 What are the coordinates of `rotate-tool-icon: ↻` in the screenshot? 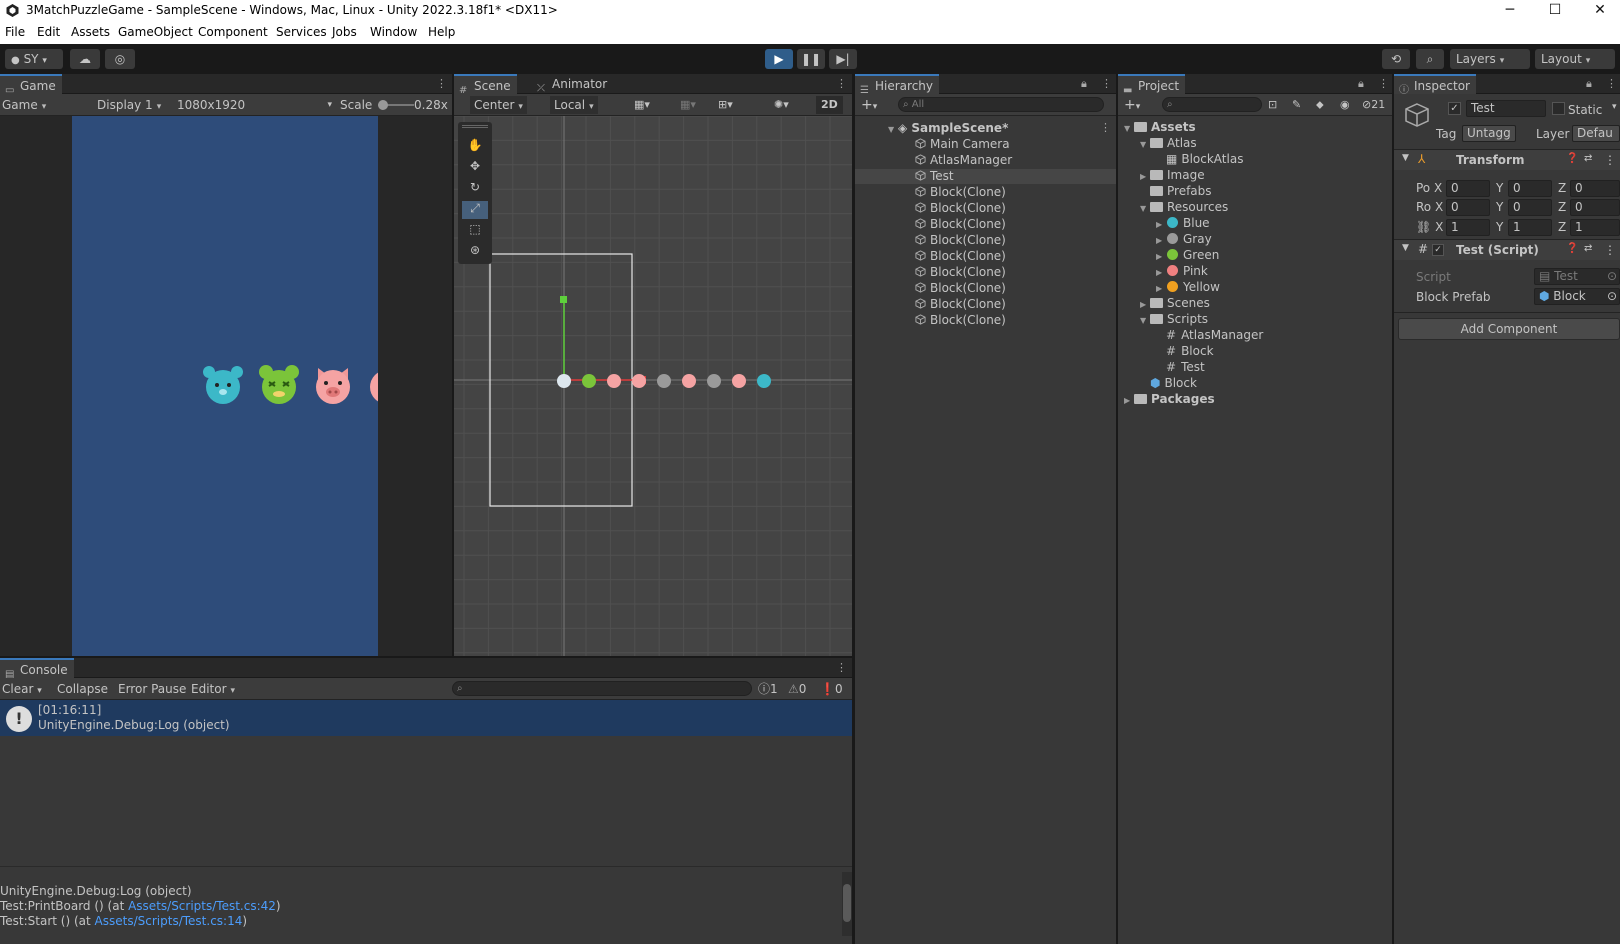 It's located at (475, 189).